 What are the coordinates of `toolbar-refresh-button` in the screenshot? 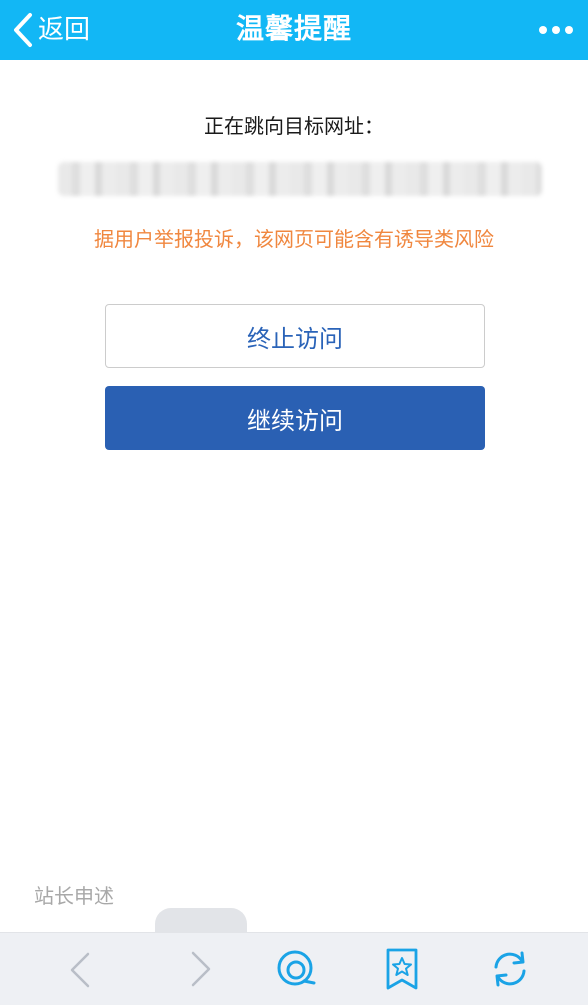 It's located at (510, 968).